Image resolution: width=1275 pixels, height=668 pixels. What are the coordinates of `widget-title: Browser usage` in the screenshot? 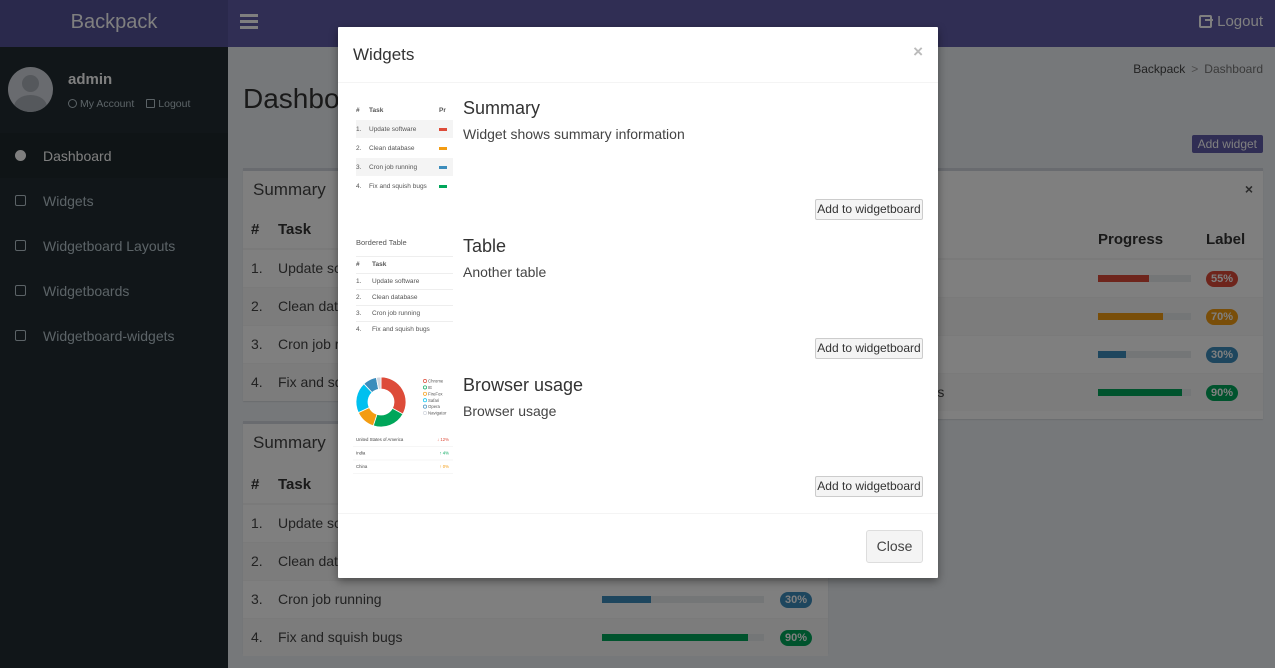 It's located at (523, 385).